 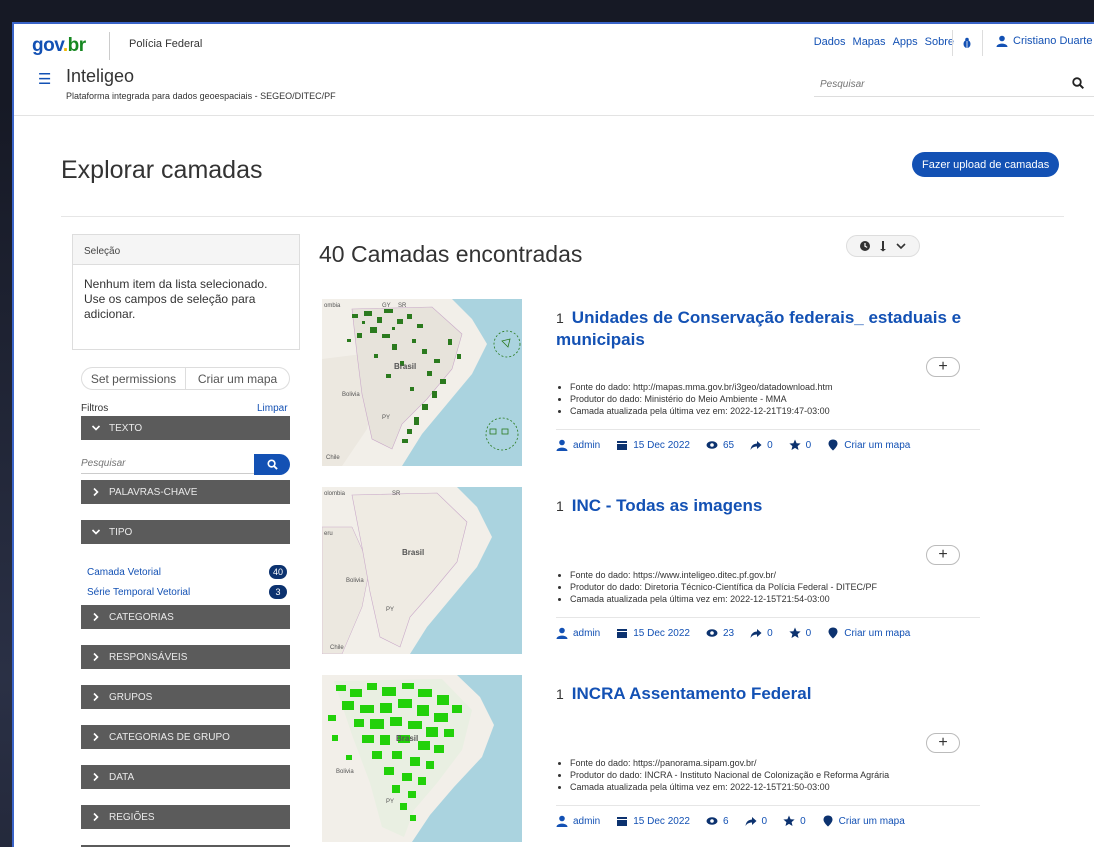 What do you see at coordinates (396, 494) in the screenshot?
I see `map-label-sr: SR` at bounding box center [396, 494].